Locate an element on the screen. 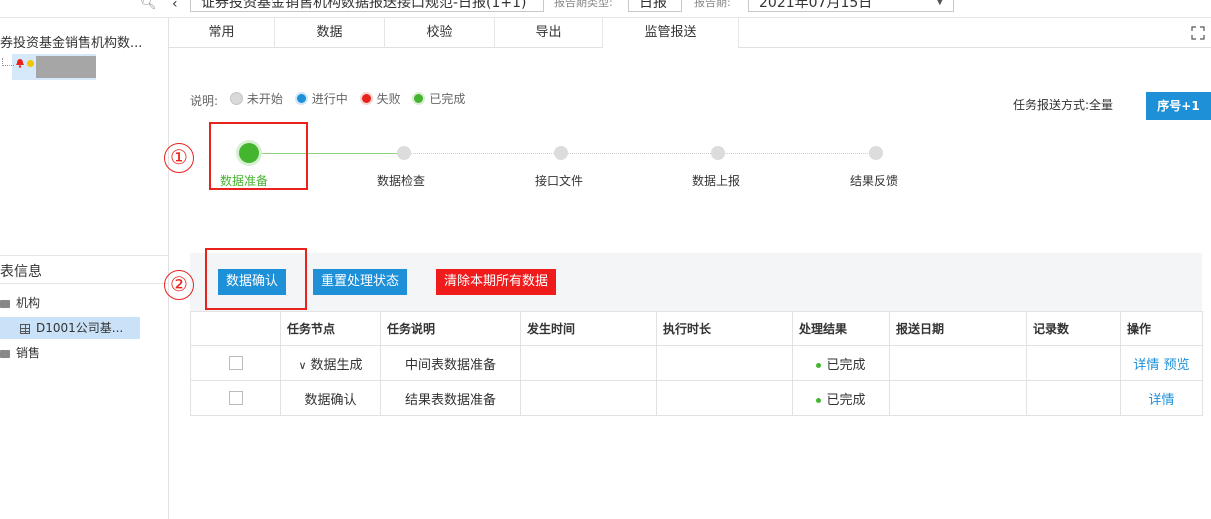 The height and width of the screenshot is (519, 1211). legend-item-failed: 失败 is located at coordinates (380, 98).